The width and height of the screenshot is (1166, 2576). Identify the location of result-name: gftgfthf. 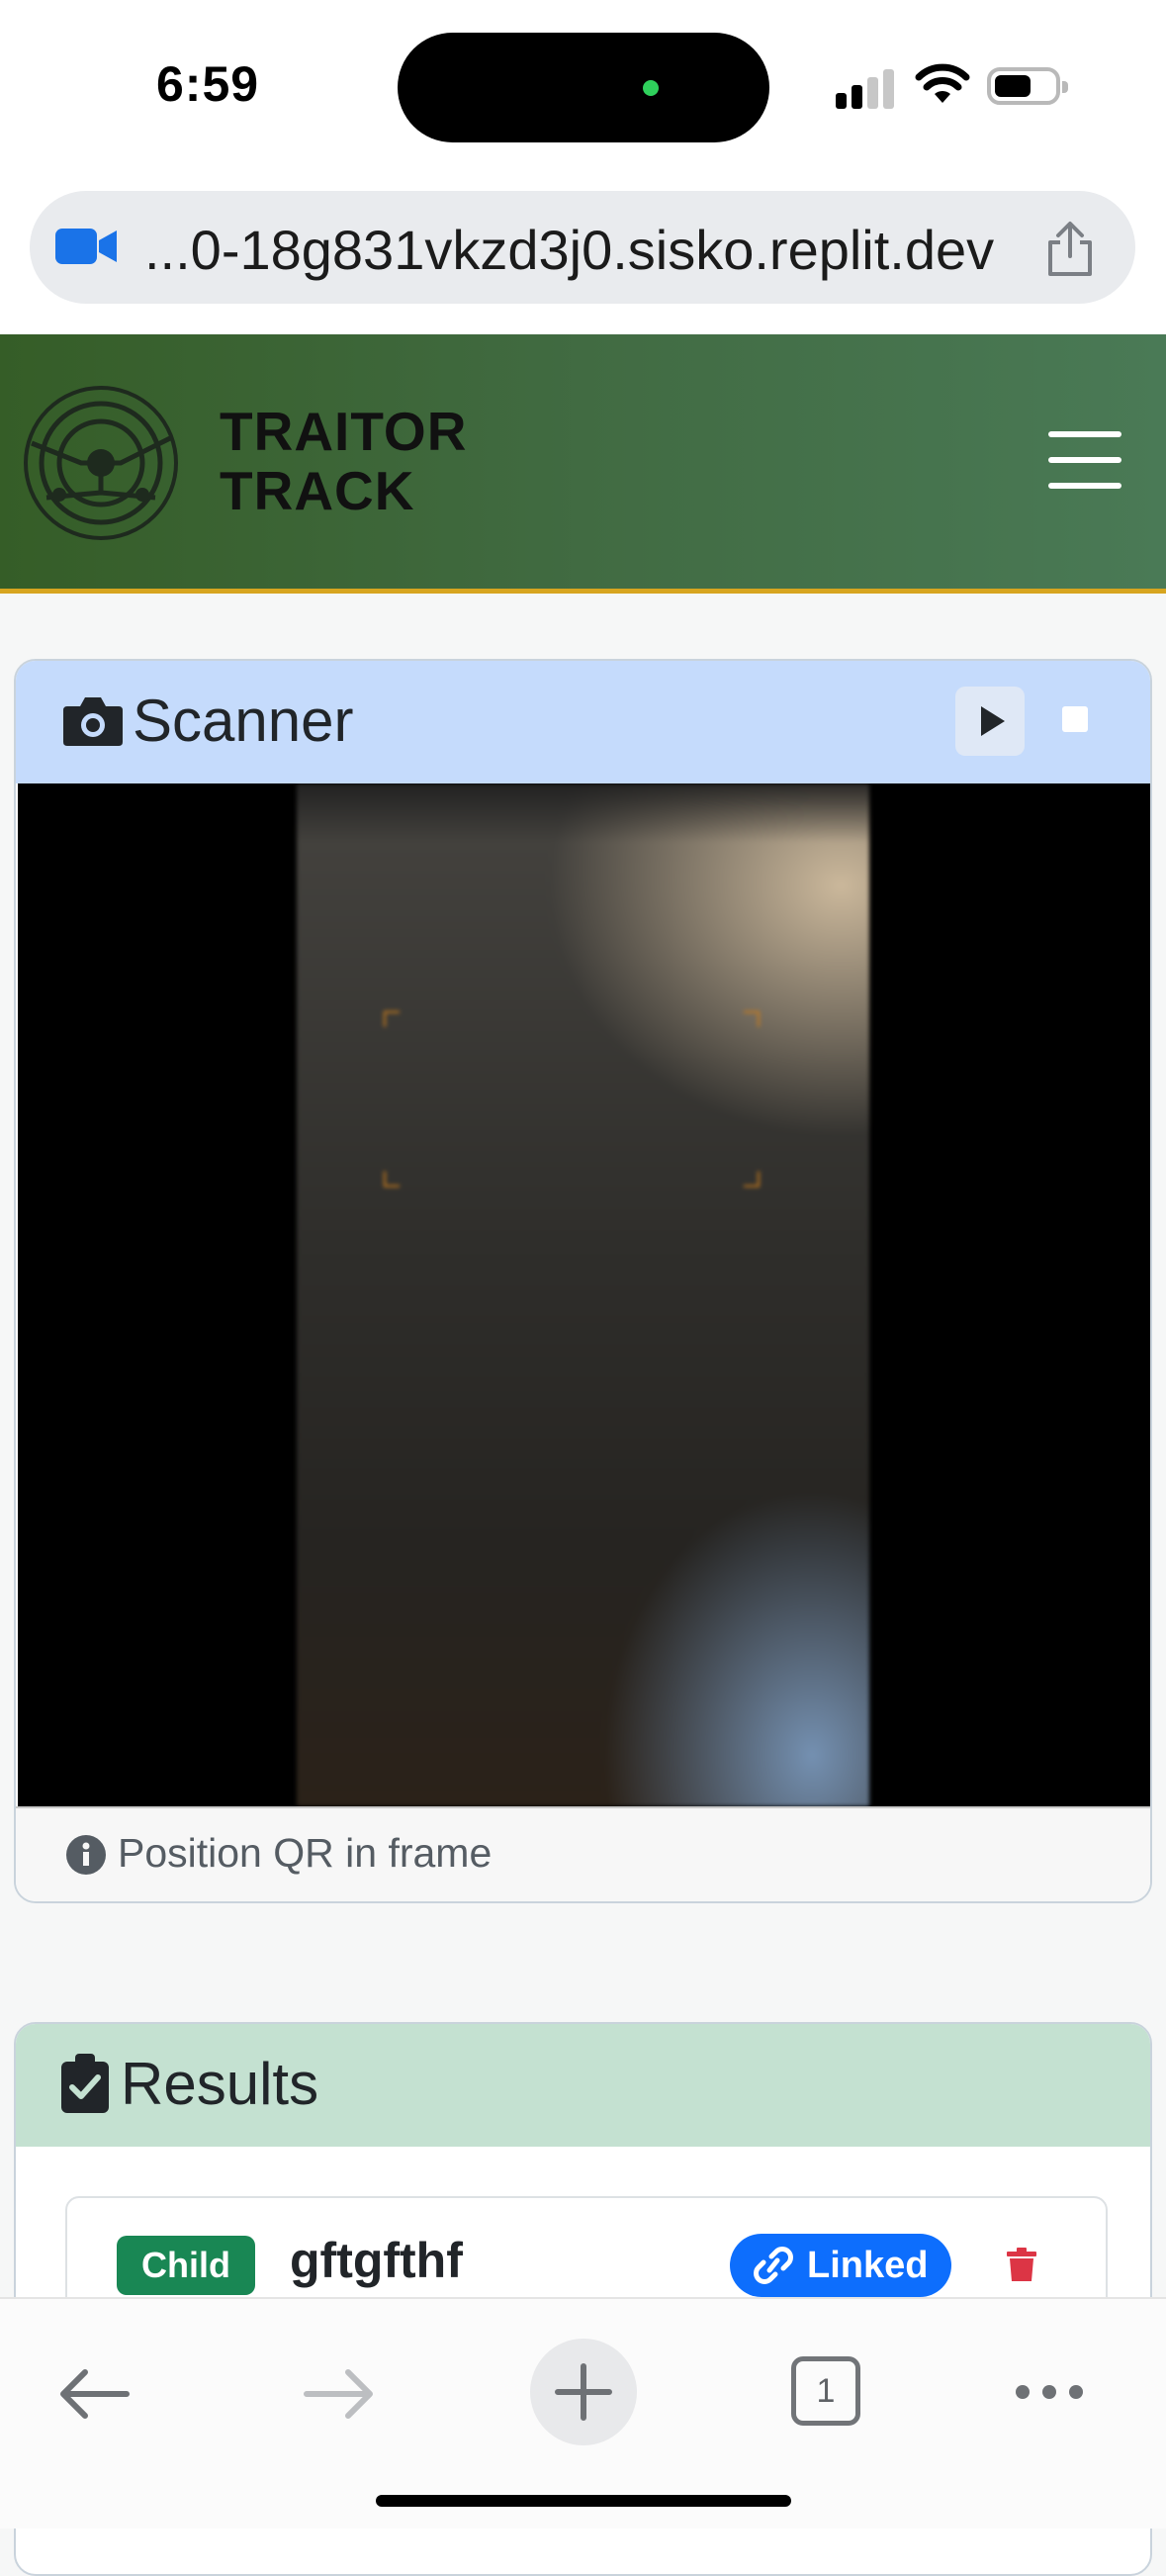
(376, 2260).